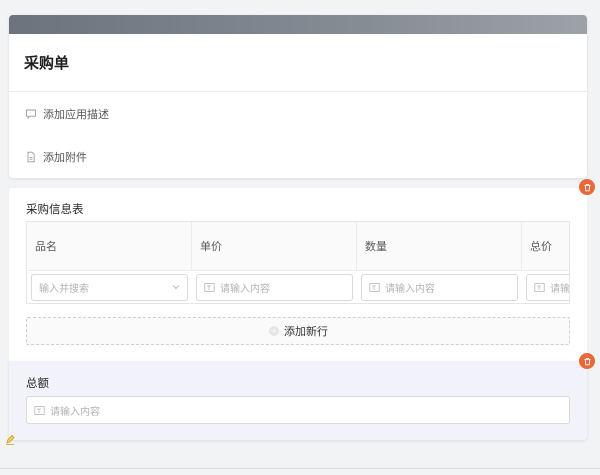  I want to click on form-title: 采购单, so click(298, 63).